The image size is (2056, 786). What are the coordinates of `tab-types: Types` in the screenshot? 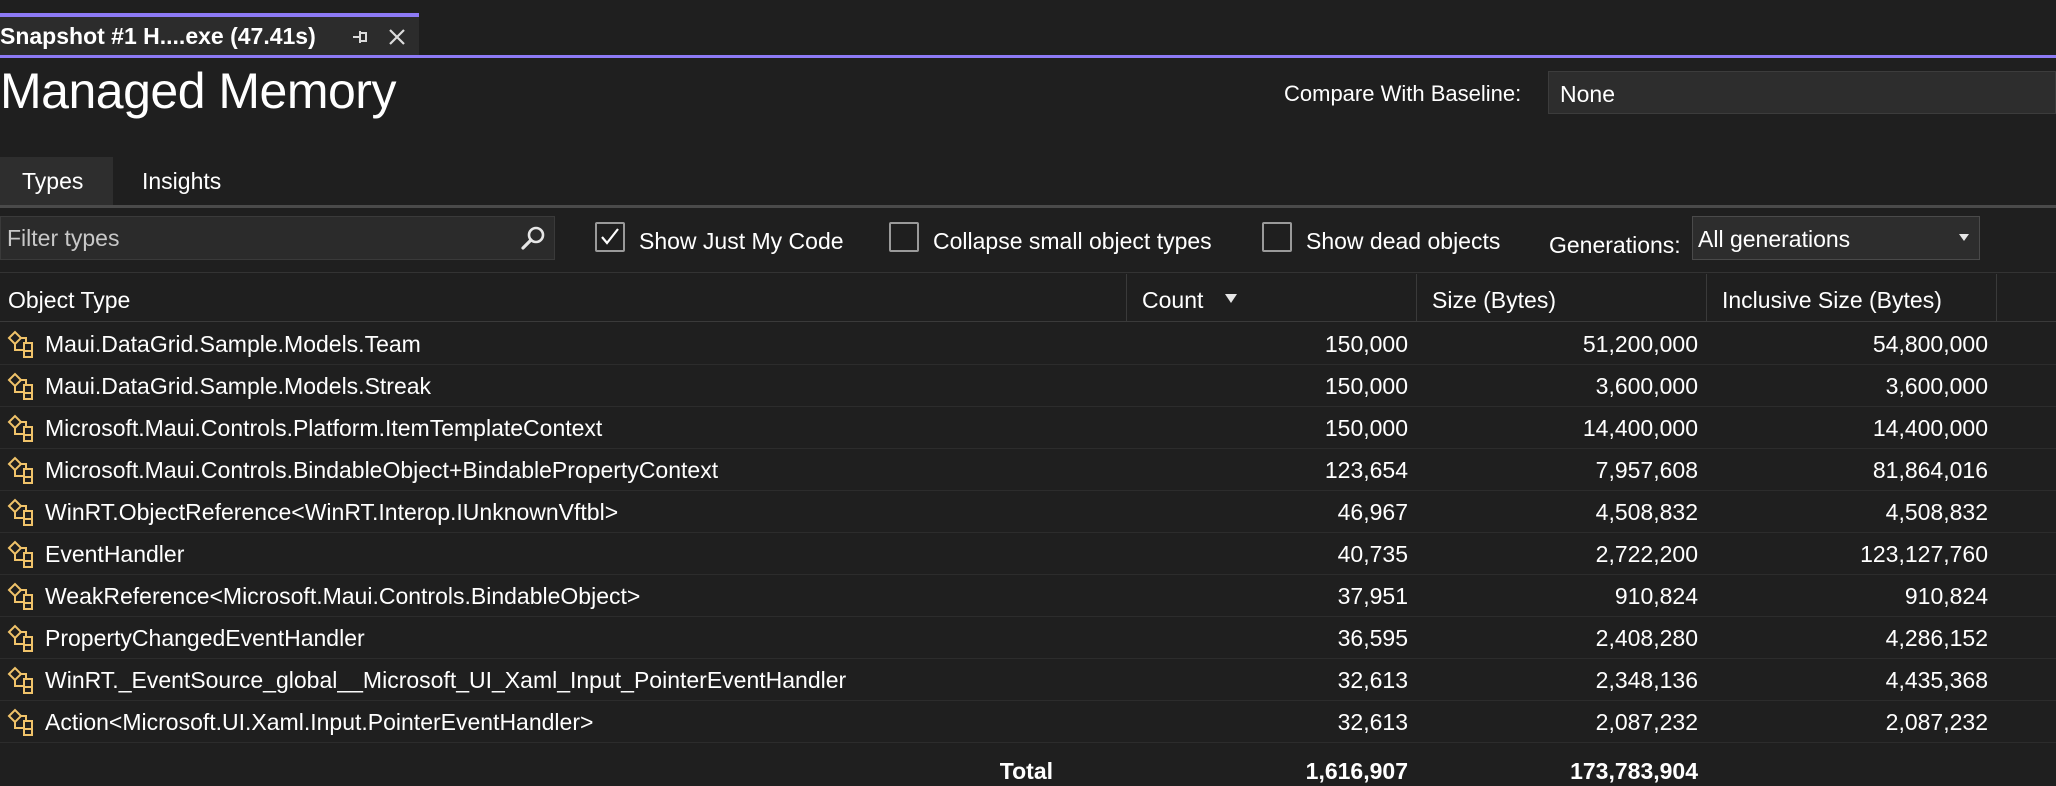 It's located at (56, 181).